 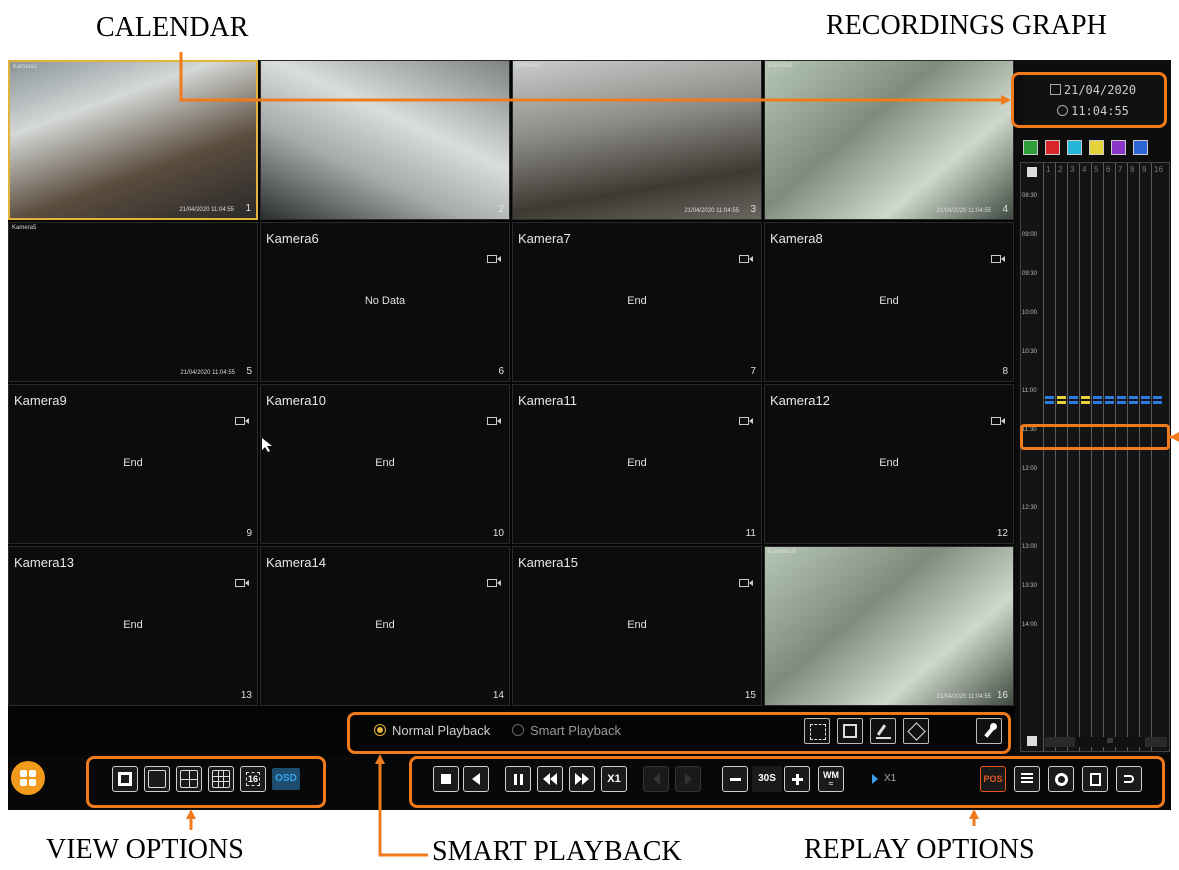 What do you see at coordinates (1030, 235) in the screenshot?
I see `graph-time-label: 09:00` at bounding box center [1030, 235].